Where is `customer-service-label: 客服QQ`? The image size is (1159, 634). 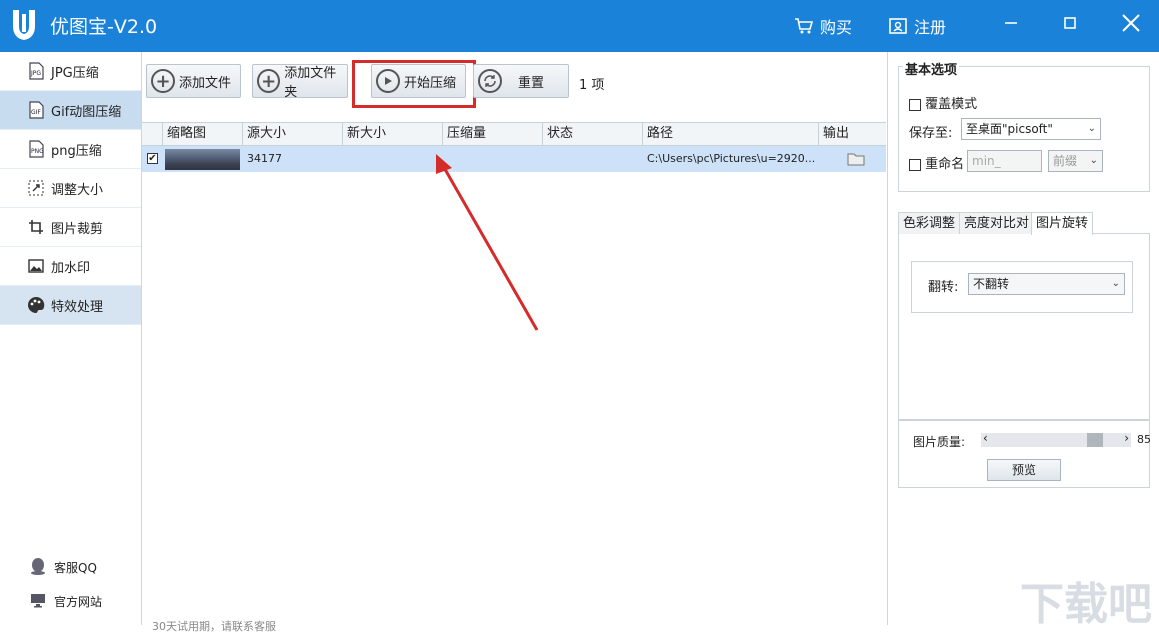 customer-service-label: 客服QQ is located at coordinates (75, 567).